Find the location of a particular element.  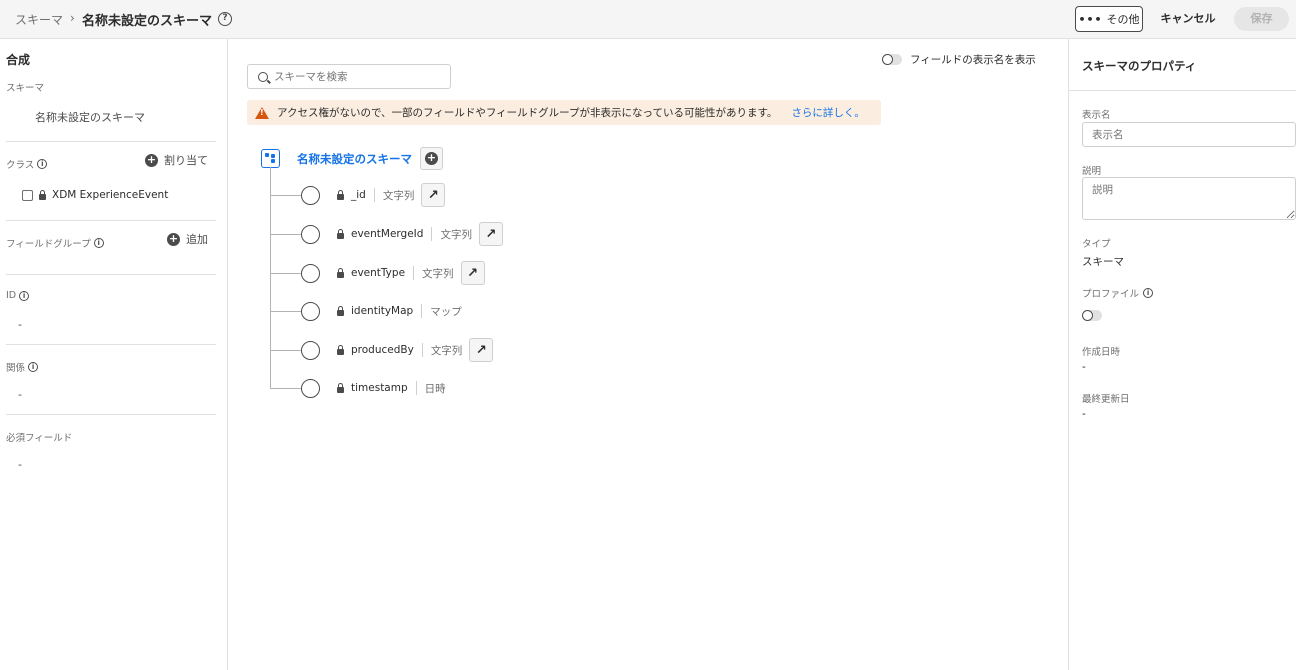

schema-label-text: スキーマ is located at coordinates (25, 88).